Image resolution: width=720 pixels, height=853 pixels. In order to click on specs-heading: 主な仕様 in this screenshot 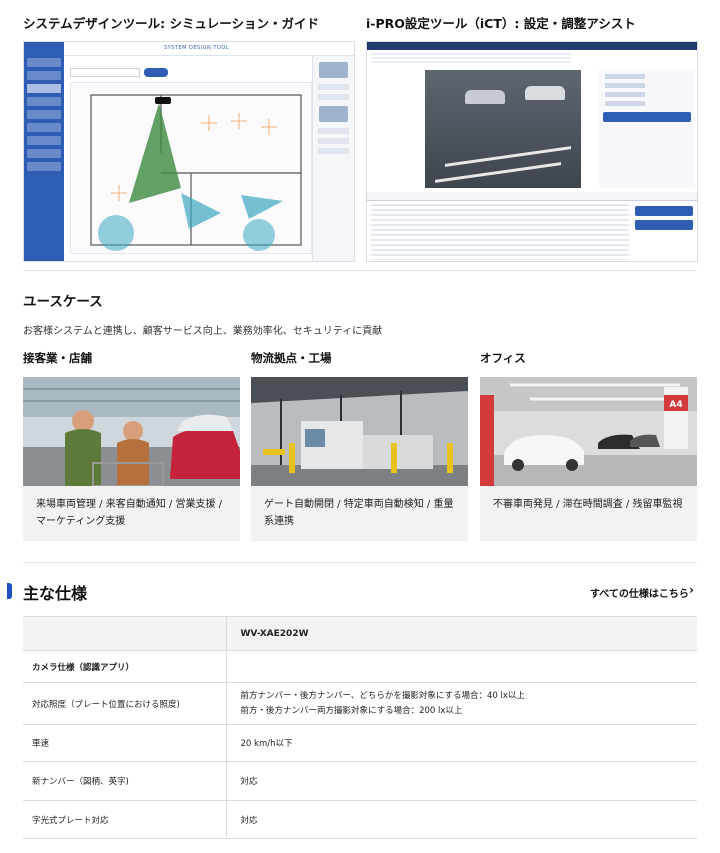, I will do `click(55, 593)`.